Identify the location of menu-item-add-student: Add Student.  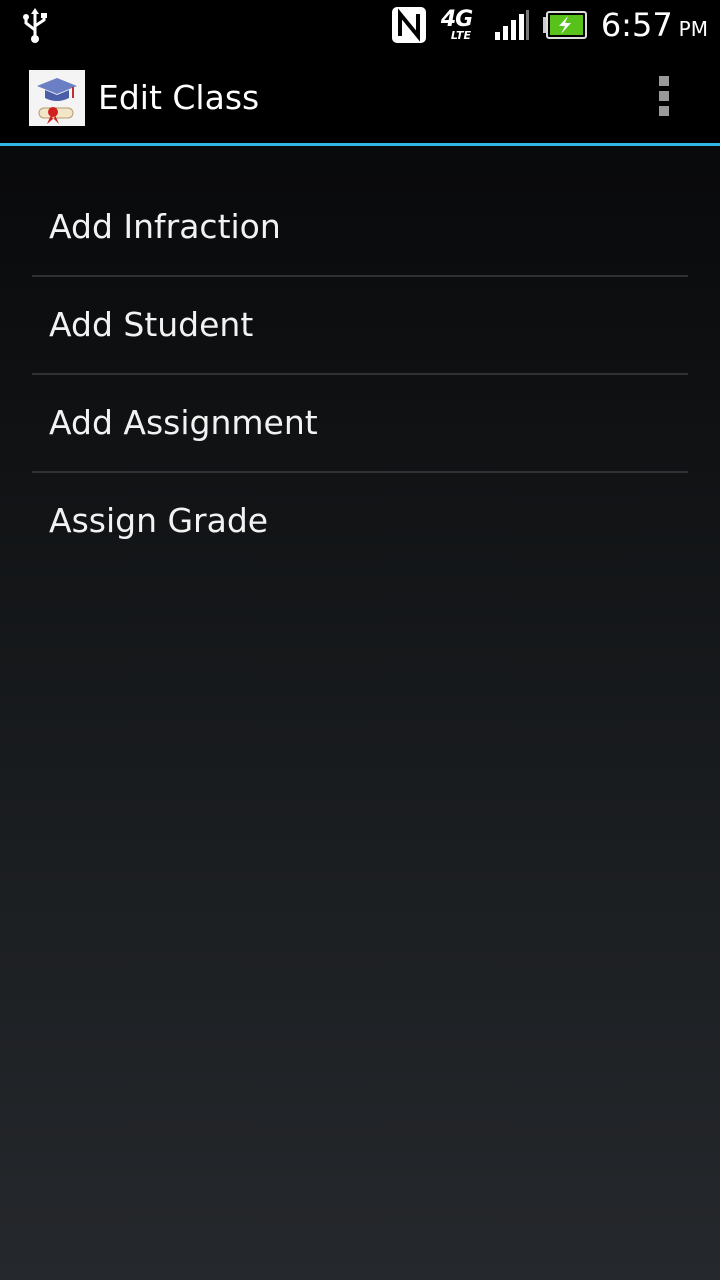
(360, 326).